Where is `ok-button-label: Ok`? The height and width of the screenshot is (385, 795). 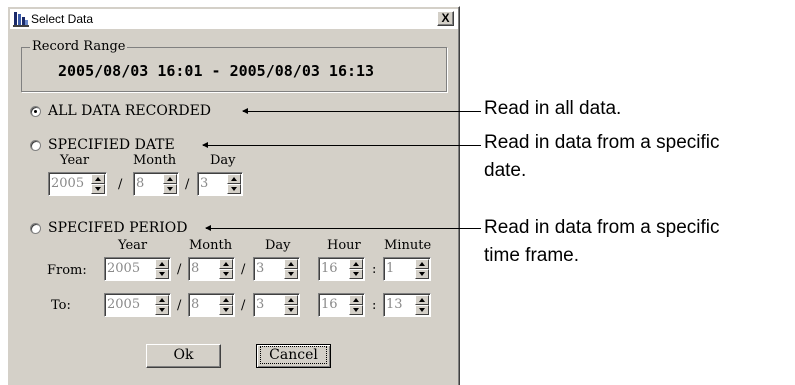
ok-button-label: Ok is located at coordinates (183, 355).